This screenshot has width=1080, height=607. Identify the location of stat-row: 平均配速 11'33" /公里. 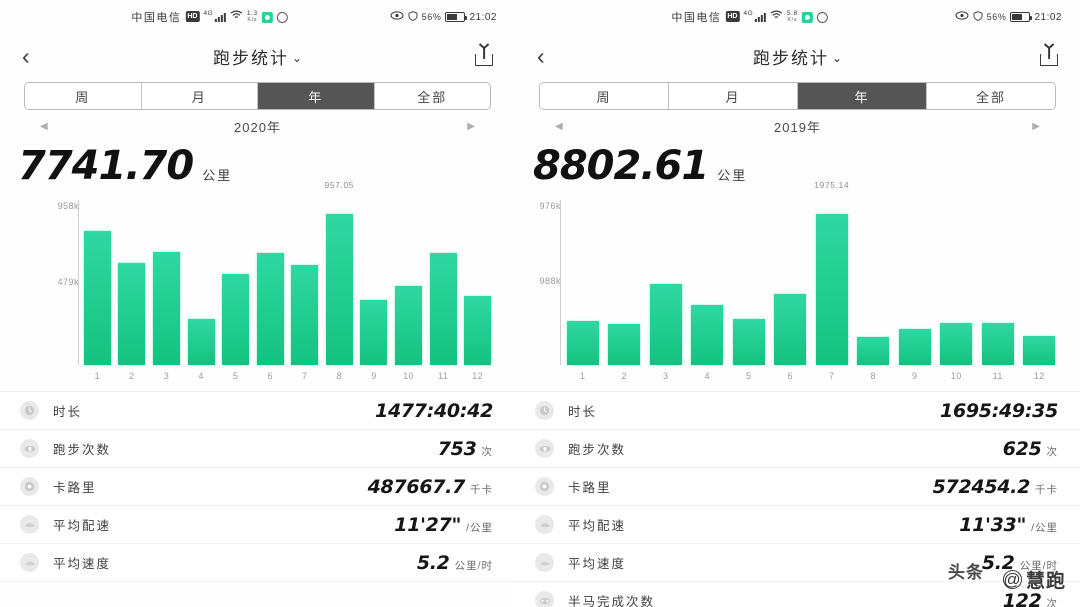
(797, 525).